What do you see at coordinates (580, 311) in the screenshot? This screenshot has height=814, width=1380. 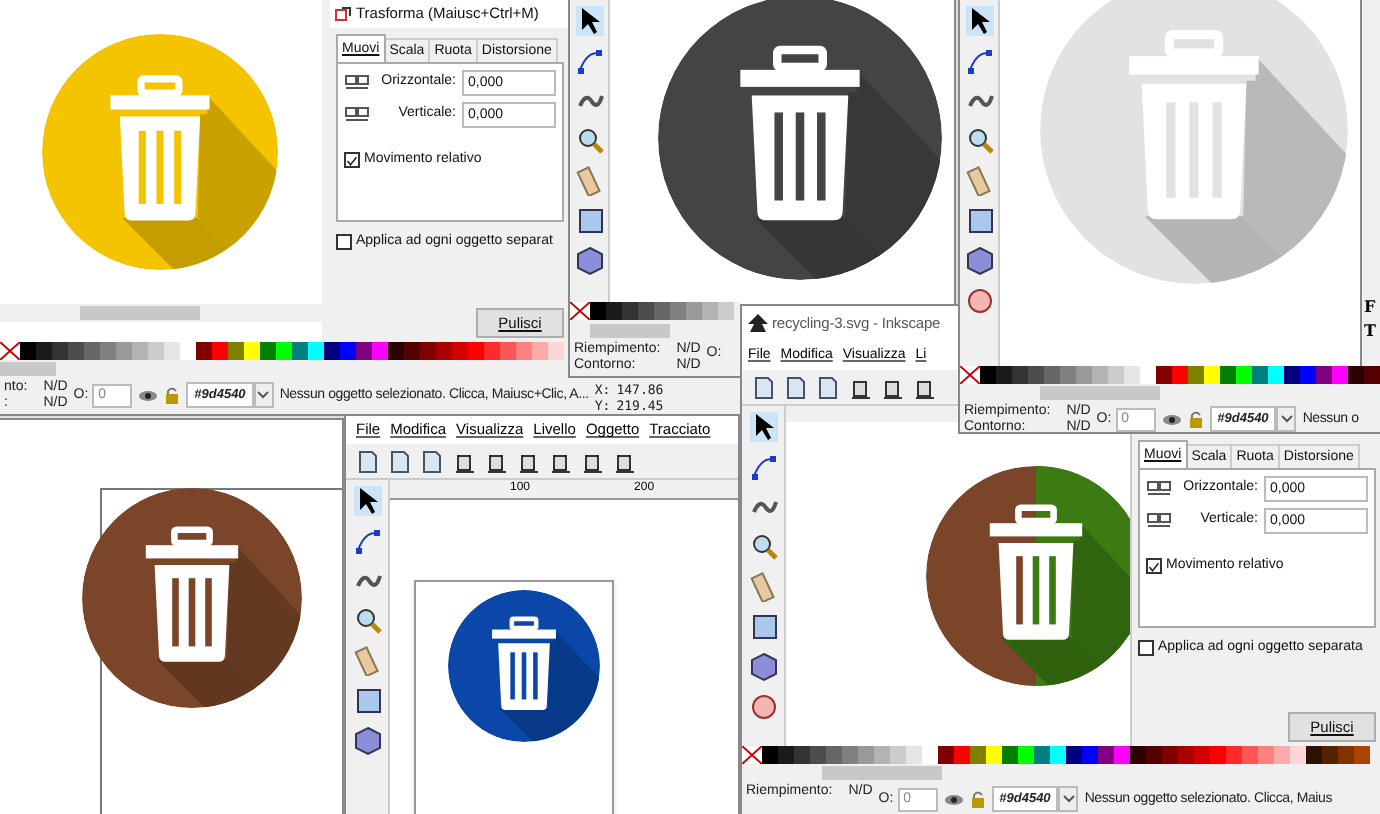 I see `no-color-icon` at bounding box center [580, 311].